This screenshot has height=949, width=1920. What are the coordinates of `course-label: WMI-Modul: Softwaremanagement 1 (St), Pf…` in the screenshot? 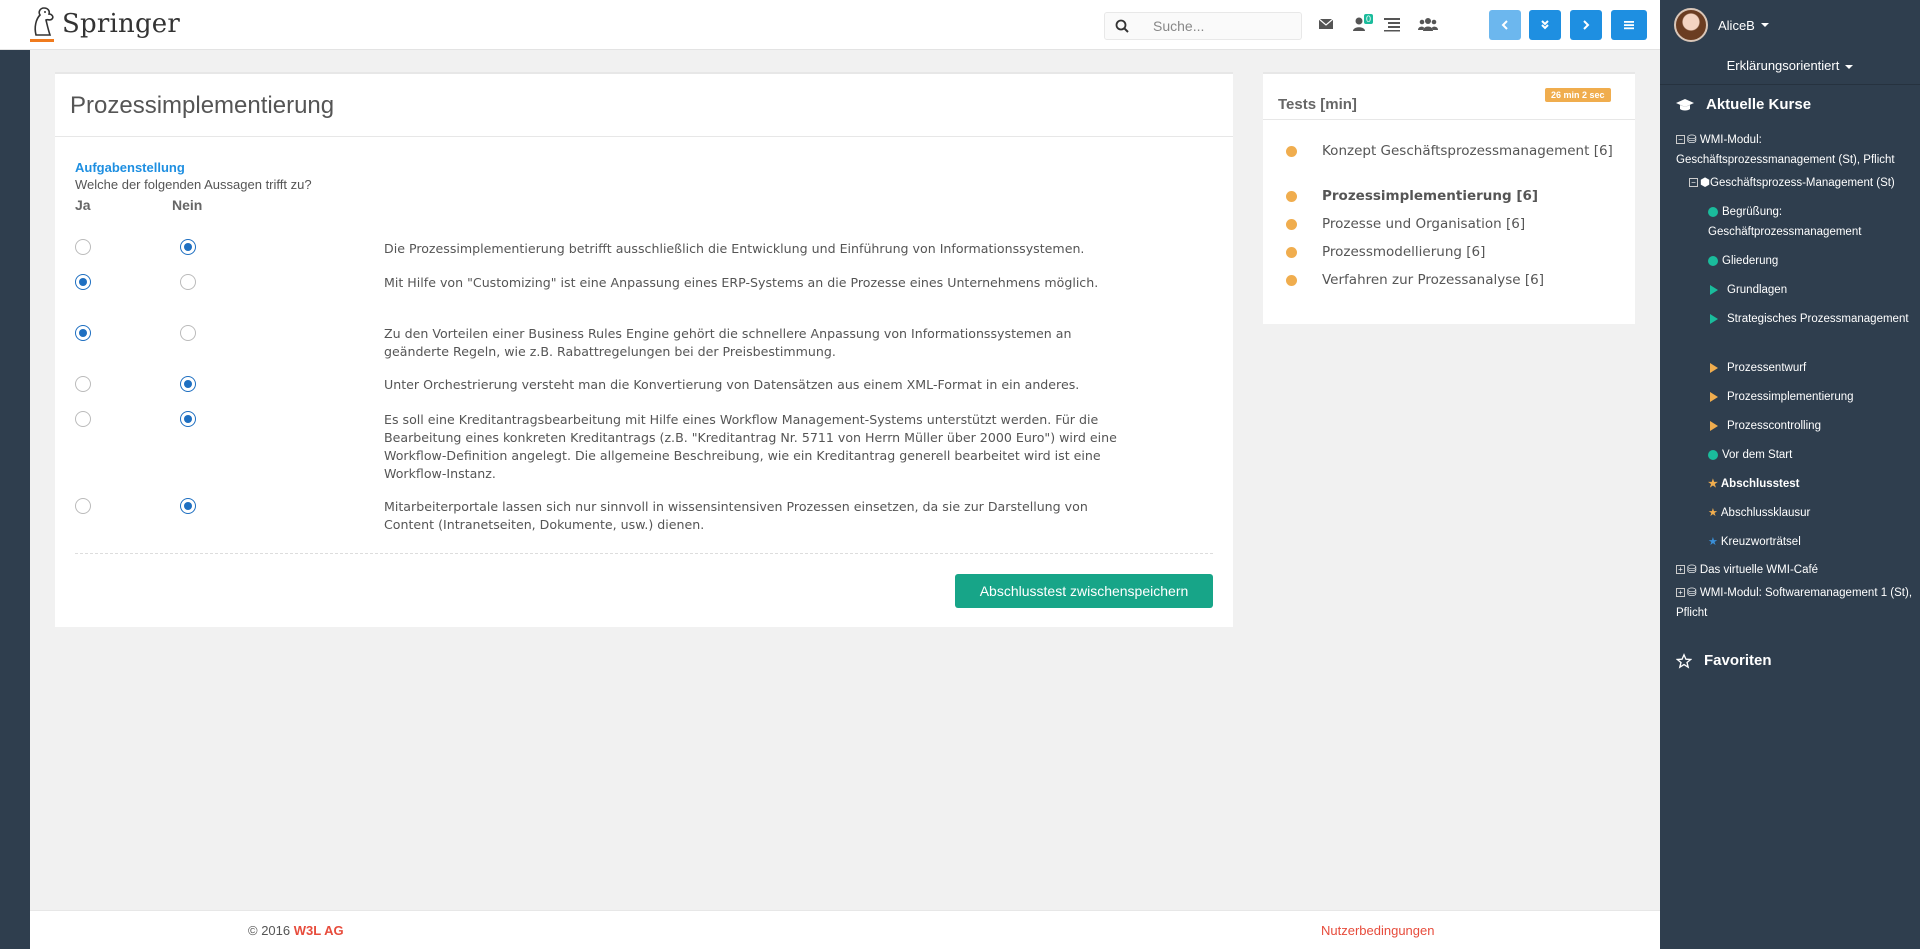 It's located at (1794, 603).